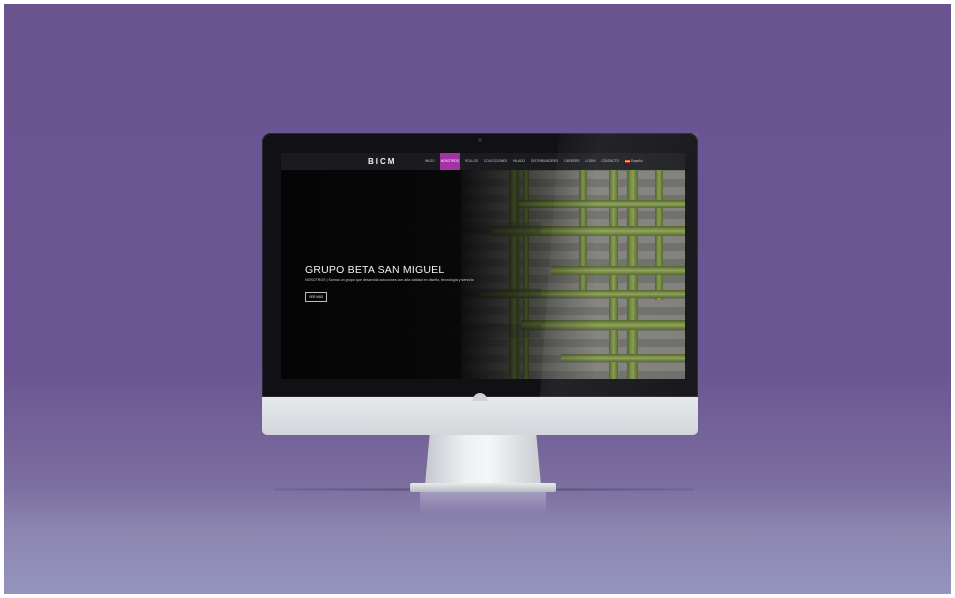 The width and height of the screenshot is (955, 598). Describe the element at coordinates (483, 460) in the screenshot. I see `monitor-stand-neck` at that location.